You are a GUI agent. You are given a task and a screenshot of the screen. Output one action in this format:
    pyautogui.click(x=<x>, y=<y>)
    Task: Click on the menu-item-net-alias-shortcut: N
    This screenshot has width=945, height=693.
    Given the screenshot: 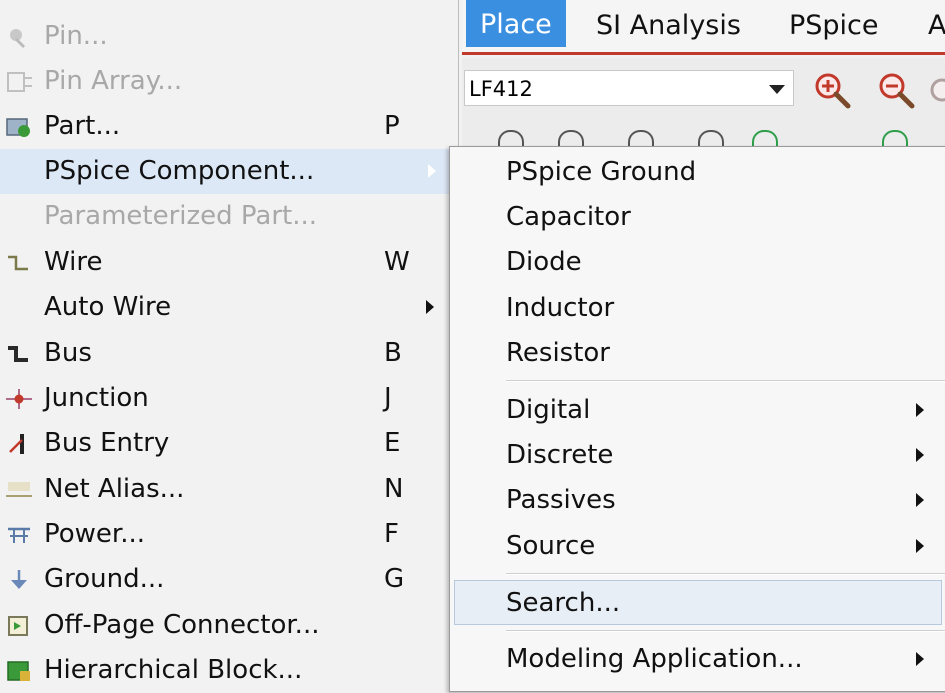 What is the action you would take?
    pyautogui.click(x=394, y=489)
    